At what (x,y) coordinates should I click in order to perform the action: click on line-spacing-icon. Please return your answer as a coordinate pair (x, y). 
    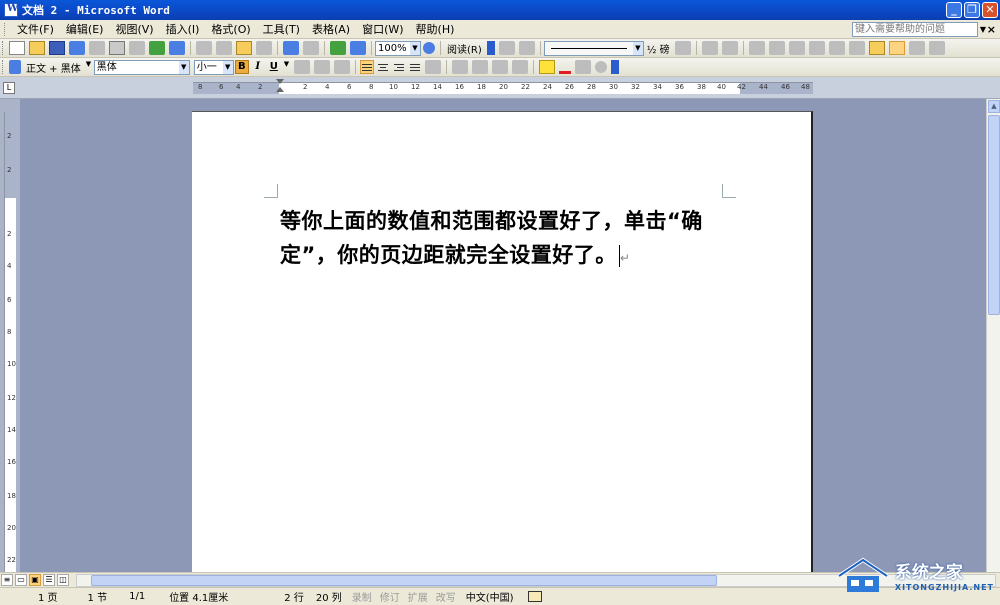
    Looking at the image, I should click on (432, 67).